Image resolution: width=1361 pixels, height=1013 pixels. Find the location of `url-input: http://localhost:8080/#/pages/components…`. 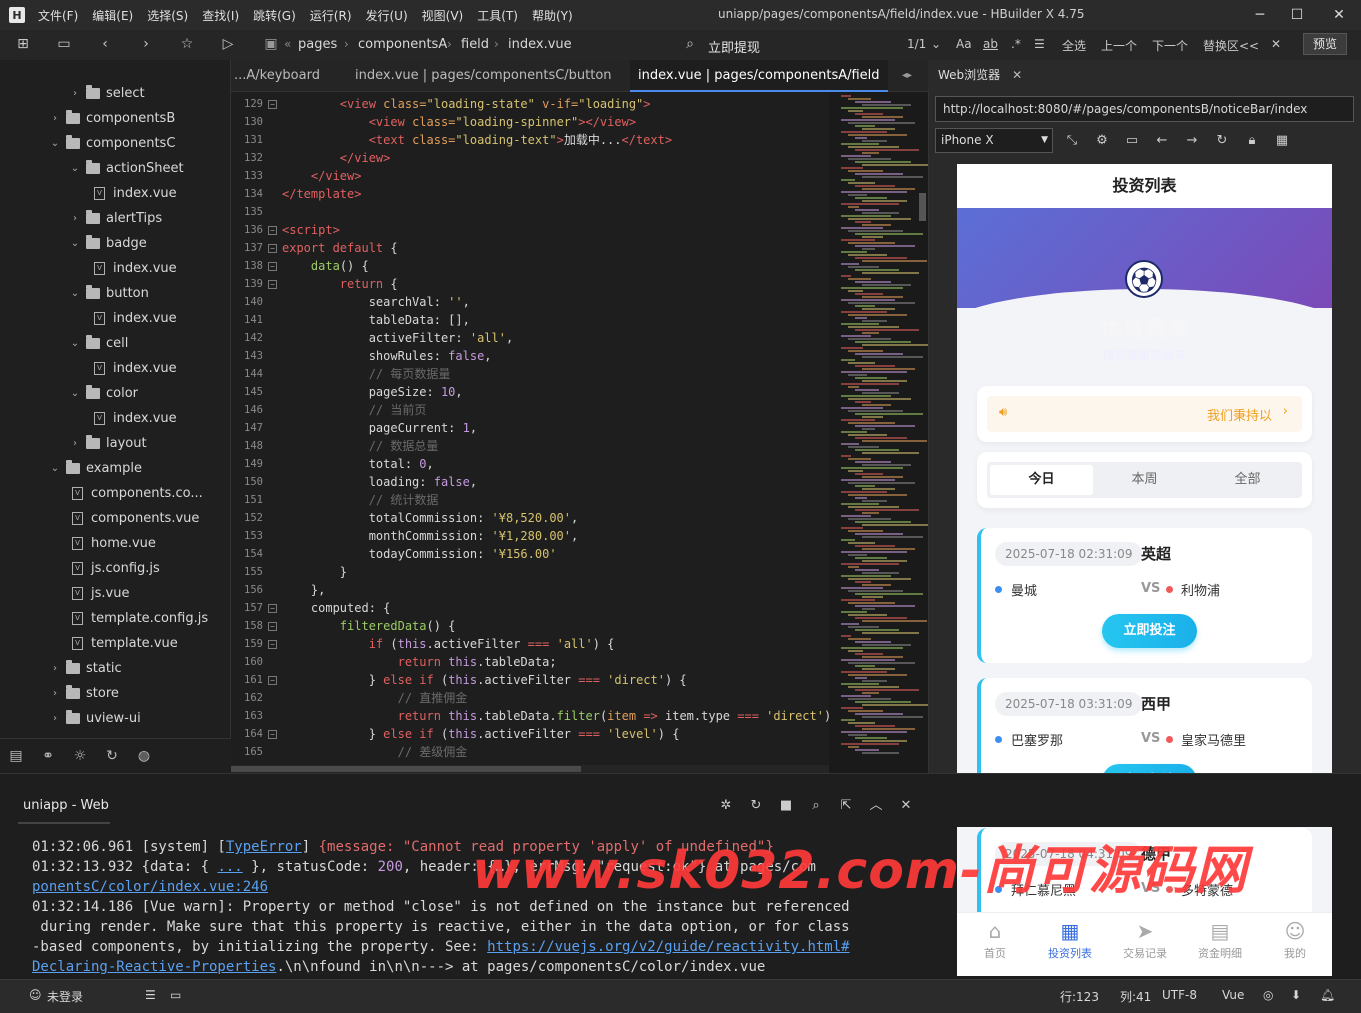

url-input: http://localhost:8080/#/pages/components… is located at coordinates (1144, 109).